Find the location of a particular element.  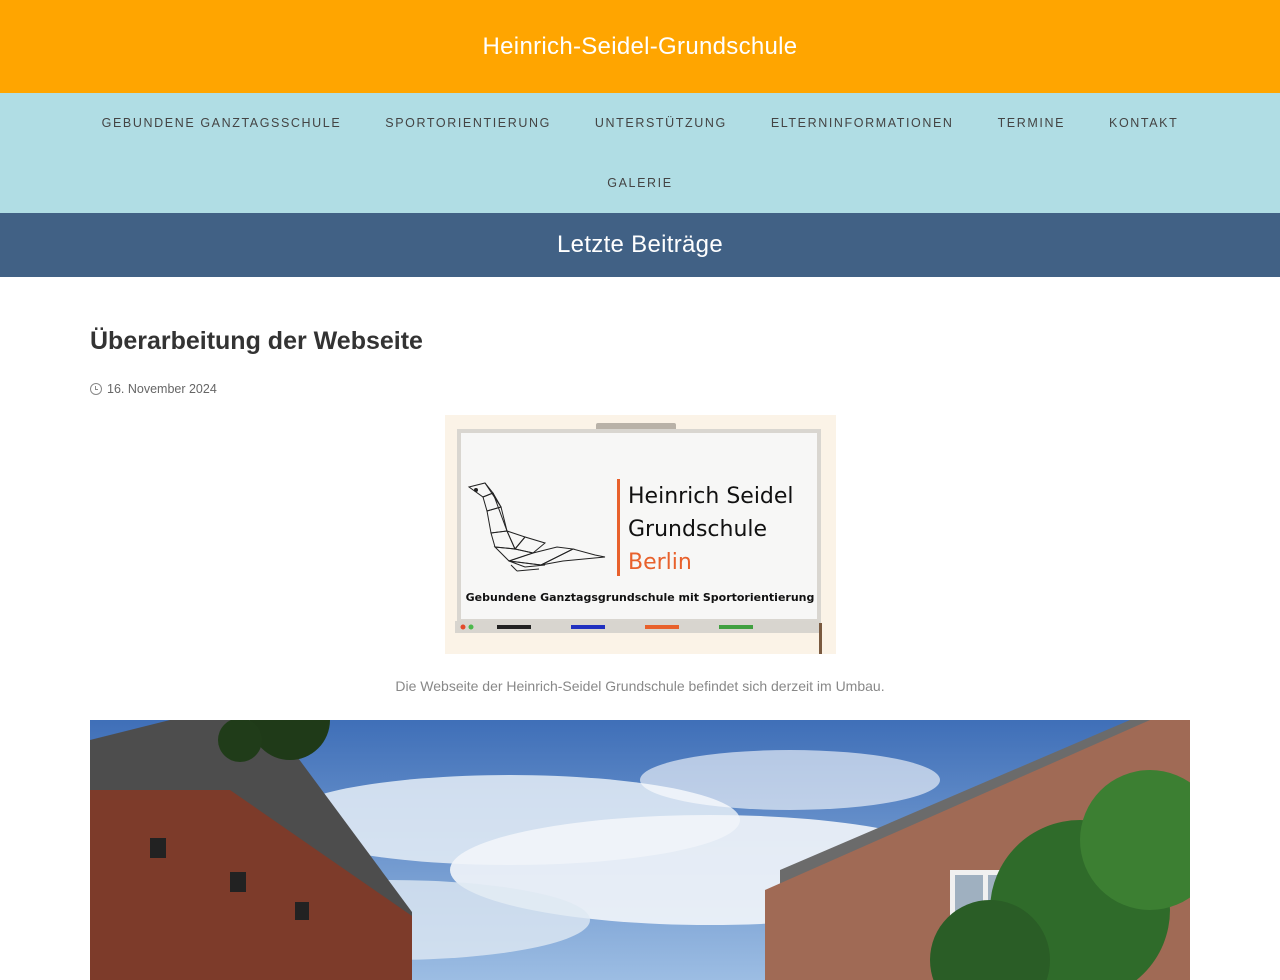

nav-item-galerie: Galerie is located at coordinates (639, 183).